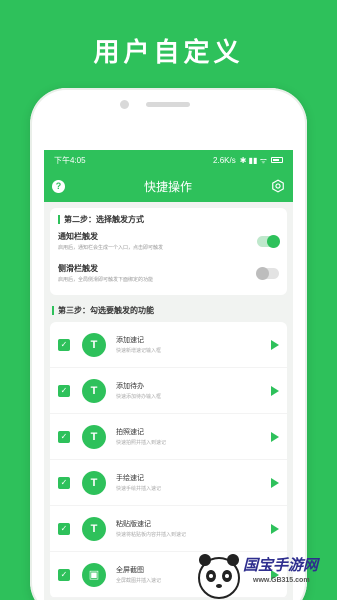  Describe the element at coordinates (106, 280) in the screenshot. I see `option-desc: 启用后，全局侧滑即可触发下面绑定的功能` at that location.